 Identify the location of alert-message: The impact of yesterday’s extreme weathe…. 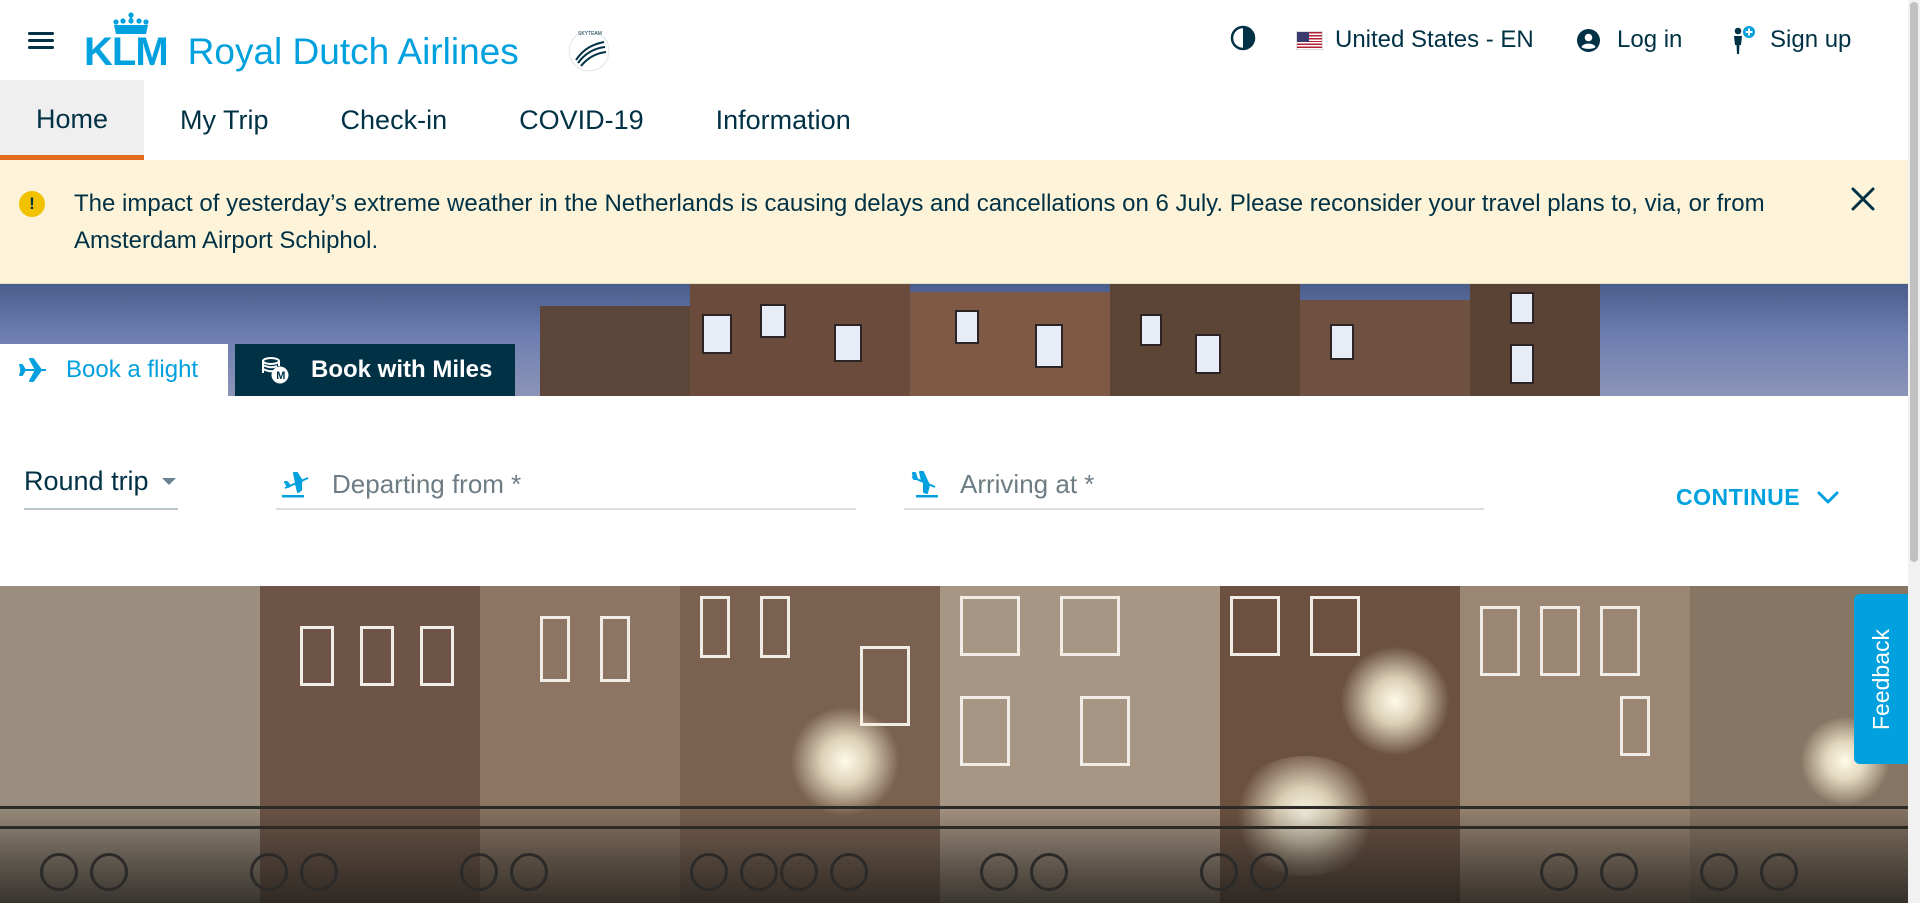
(919, 222).